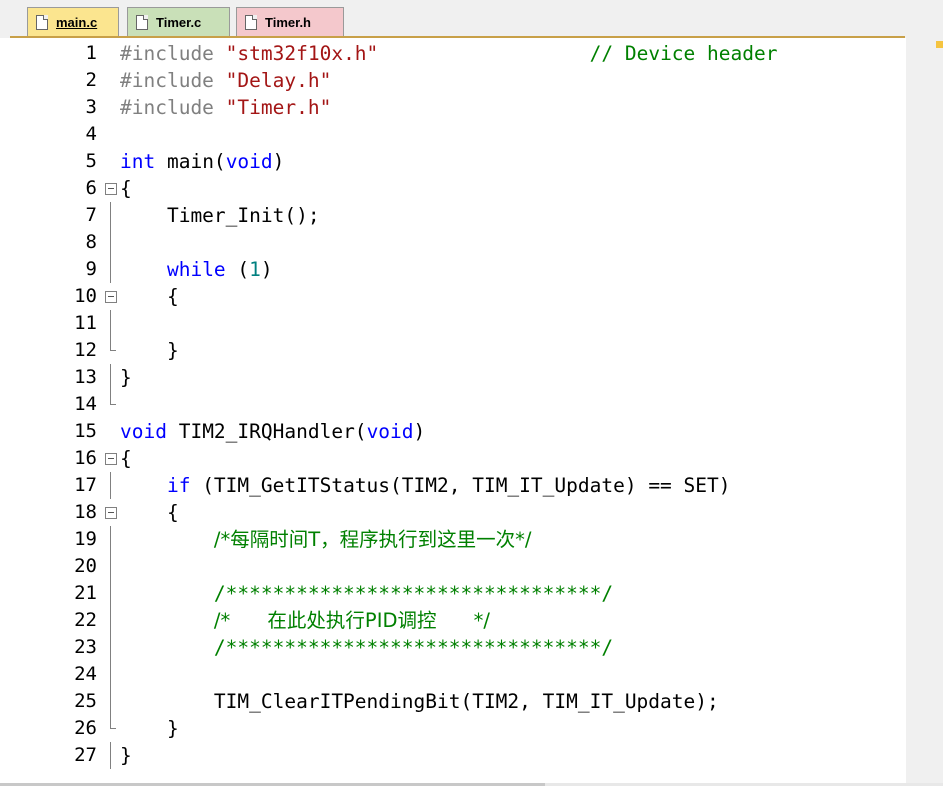 This screenshot has width=943, height=786. What do you see at coordinates (85, 458) in the screenshot?
I see `line-number: 16` at bounding box center [85, 458].